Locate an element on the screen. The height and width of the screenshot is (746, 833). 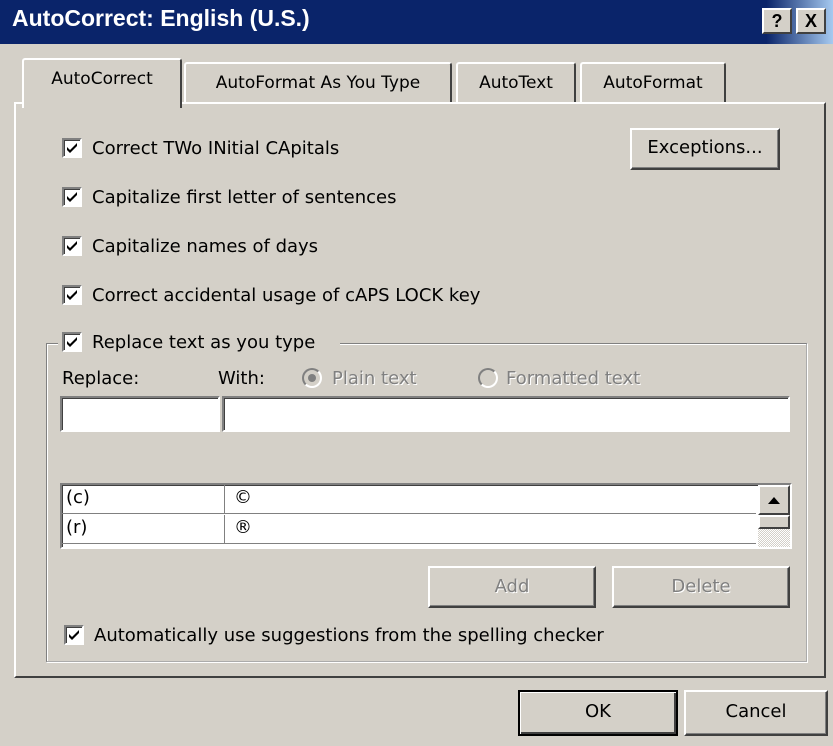
tab-autoformat: AutoFormat is located at coordinates (653, 83).